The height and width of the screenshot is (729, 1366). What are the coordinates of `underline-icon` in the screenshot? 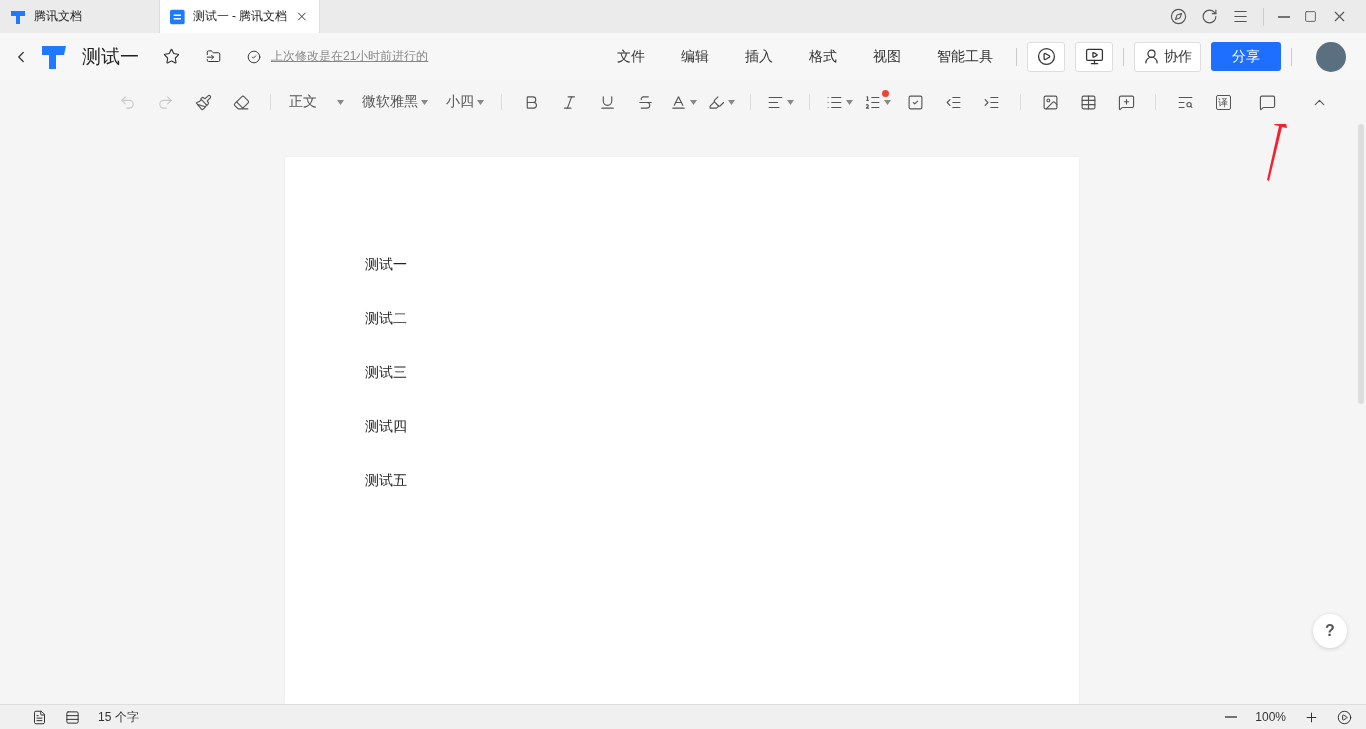 It's located at (607, 102).